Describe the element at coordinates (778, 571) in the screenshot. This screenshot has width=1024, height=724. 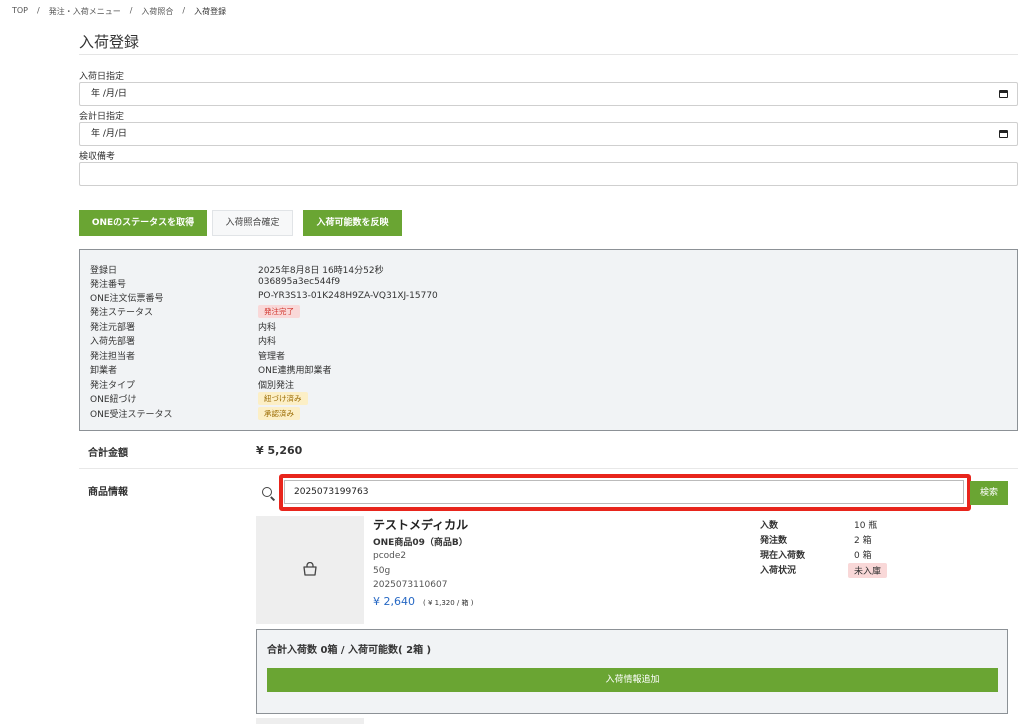
I see `stat-state-label: 入荷状況` at that location.